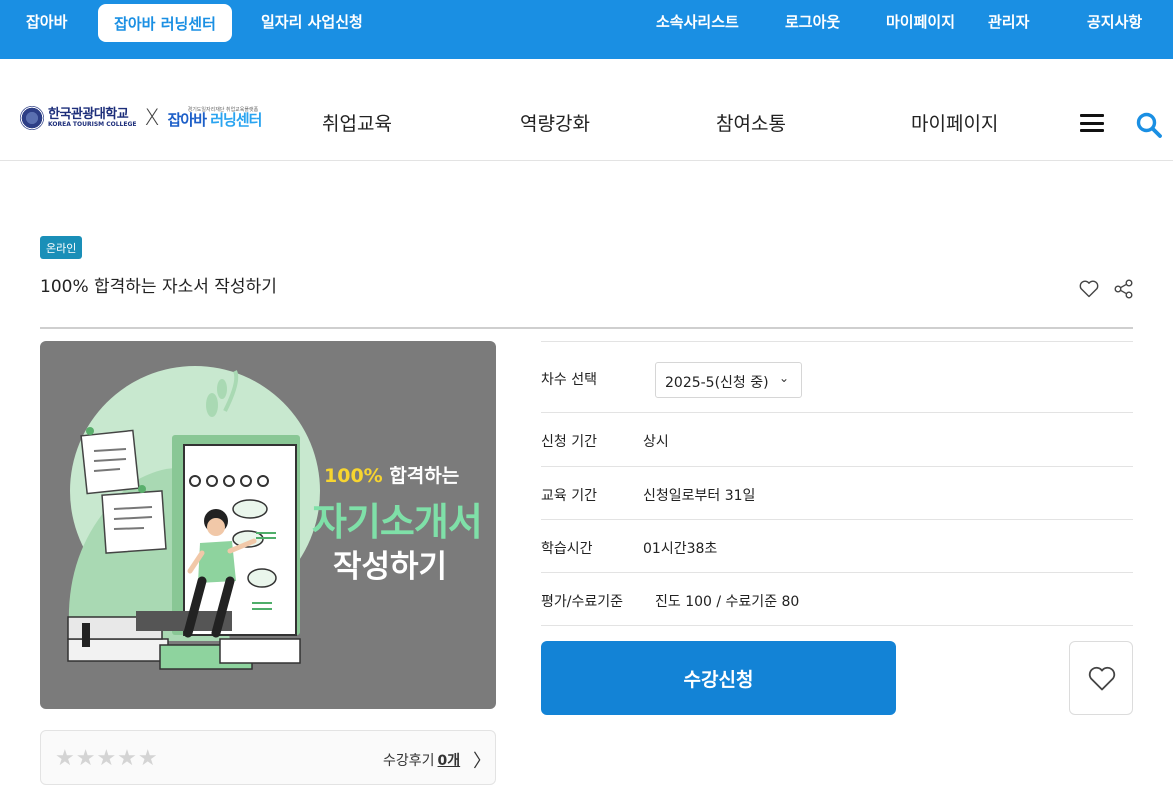 The width and height of the screenshot is (1173, 788). I want to click on wishlist-button, so click(1101, 678).